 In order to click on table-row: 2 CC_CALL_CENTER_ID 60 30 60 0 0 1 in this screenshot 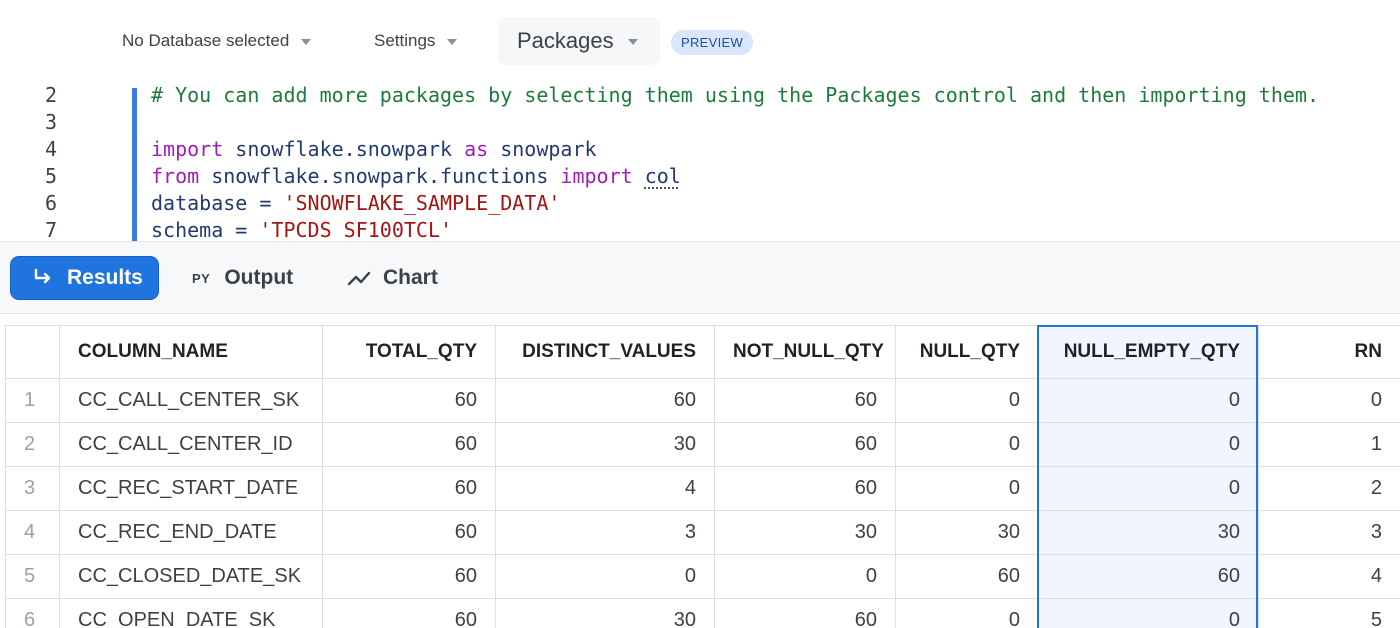, I will do `click(702, 444)`.